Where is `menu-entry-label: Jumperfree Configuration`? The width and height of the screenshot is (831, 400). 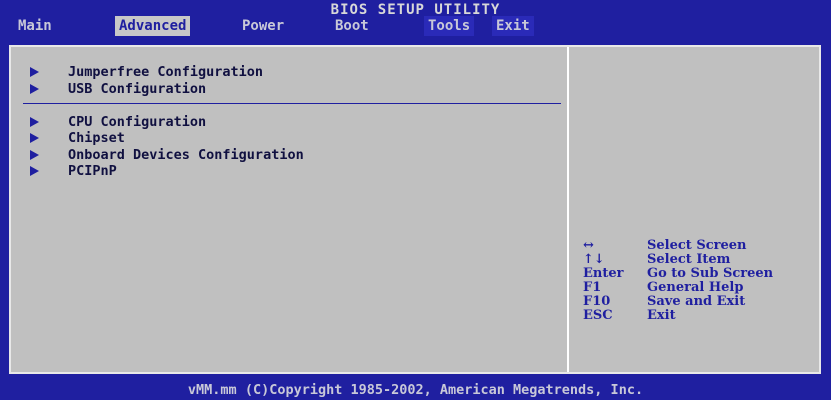
menu-entry-label: Jumperfree Configuration is located at coordinates (166, 72).